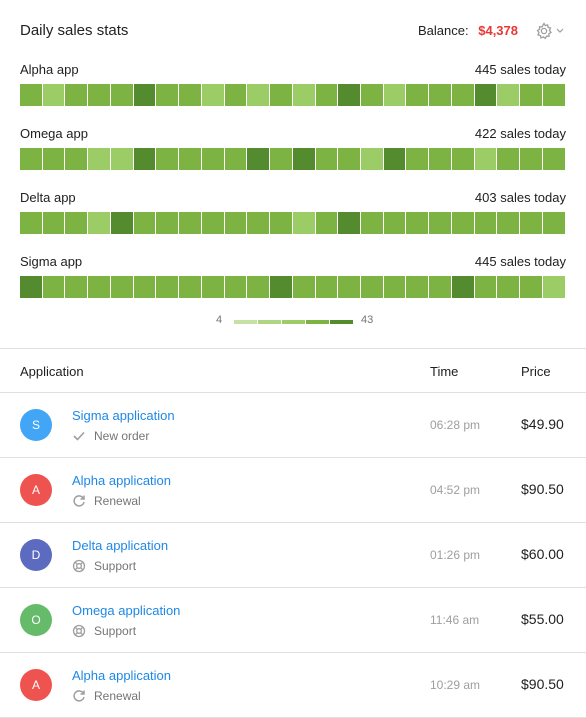 This screenshot has height=718, width=586. What do you see at coordinates (293, 490) in the screenshot?
I see `table-row: A Alpha application Renewal 04:52 pm $90.50` at bounding box center [293, 490].